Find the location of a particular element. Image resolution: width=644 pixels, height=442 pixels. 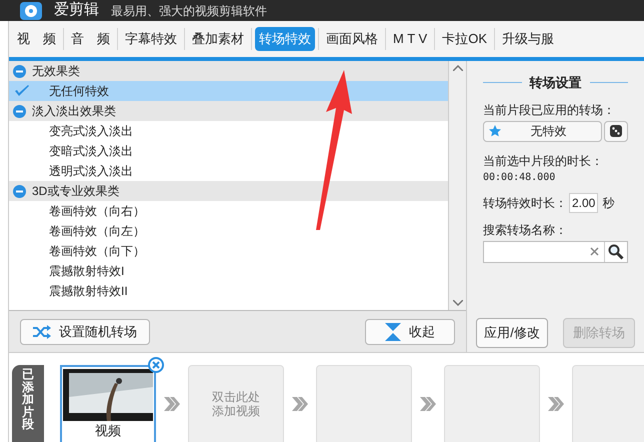

effect-item: 震撼散射特效II is located at coordinates (228, 291).